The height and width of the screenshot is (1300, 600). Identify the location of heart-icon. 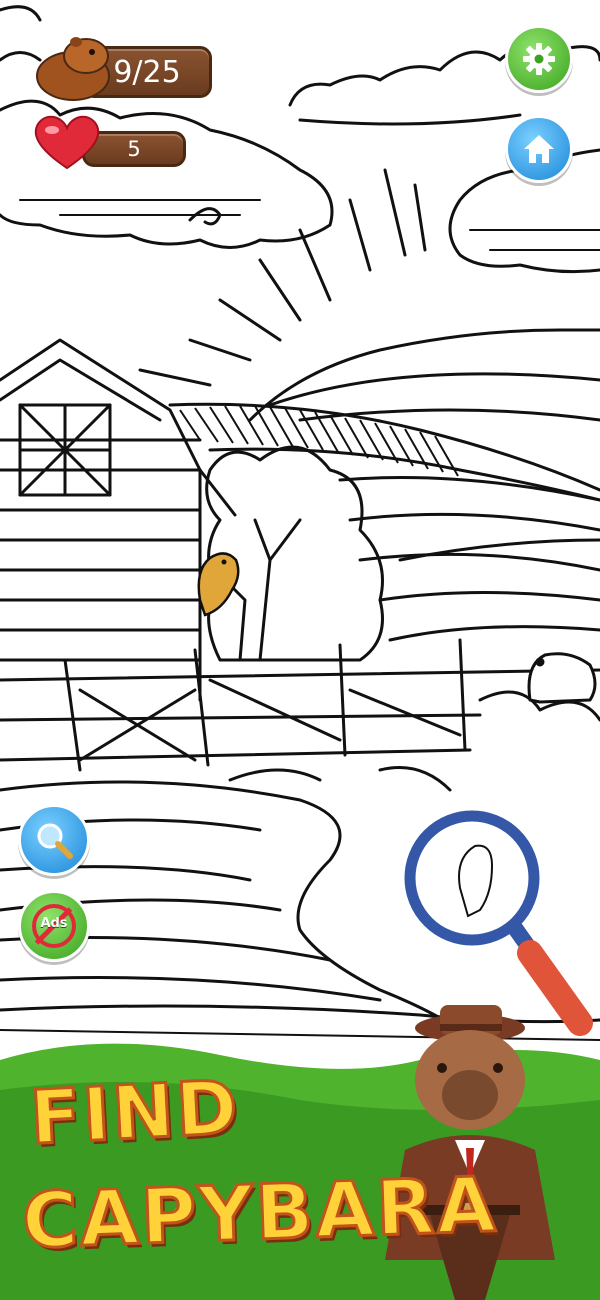
(67, 142).